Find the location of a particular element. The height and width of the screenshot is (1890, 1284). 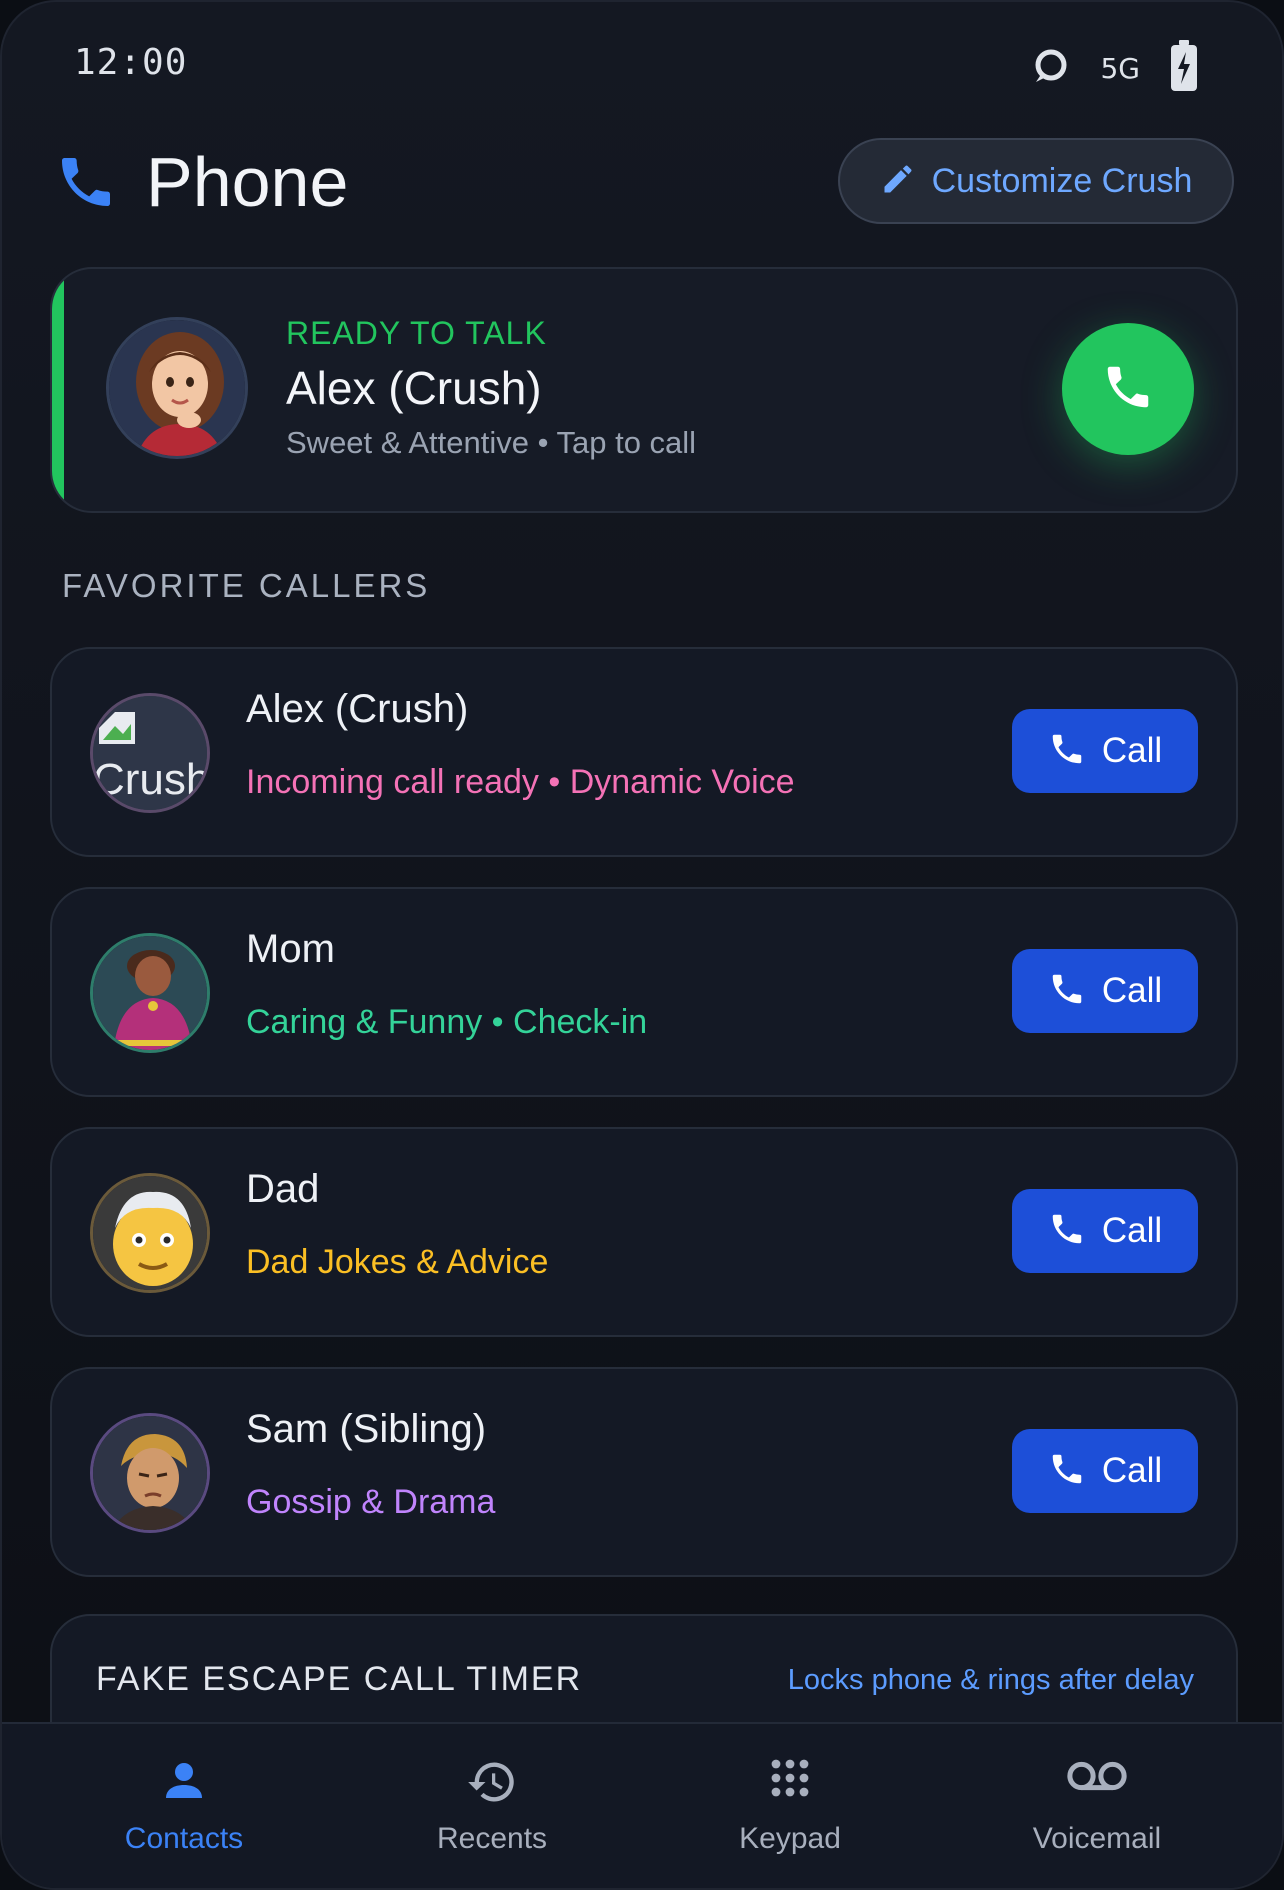

hero-call-button is located at coordinates (1128, 389).